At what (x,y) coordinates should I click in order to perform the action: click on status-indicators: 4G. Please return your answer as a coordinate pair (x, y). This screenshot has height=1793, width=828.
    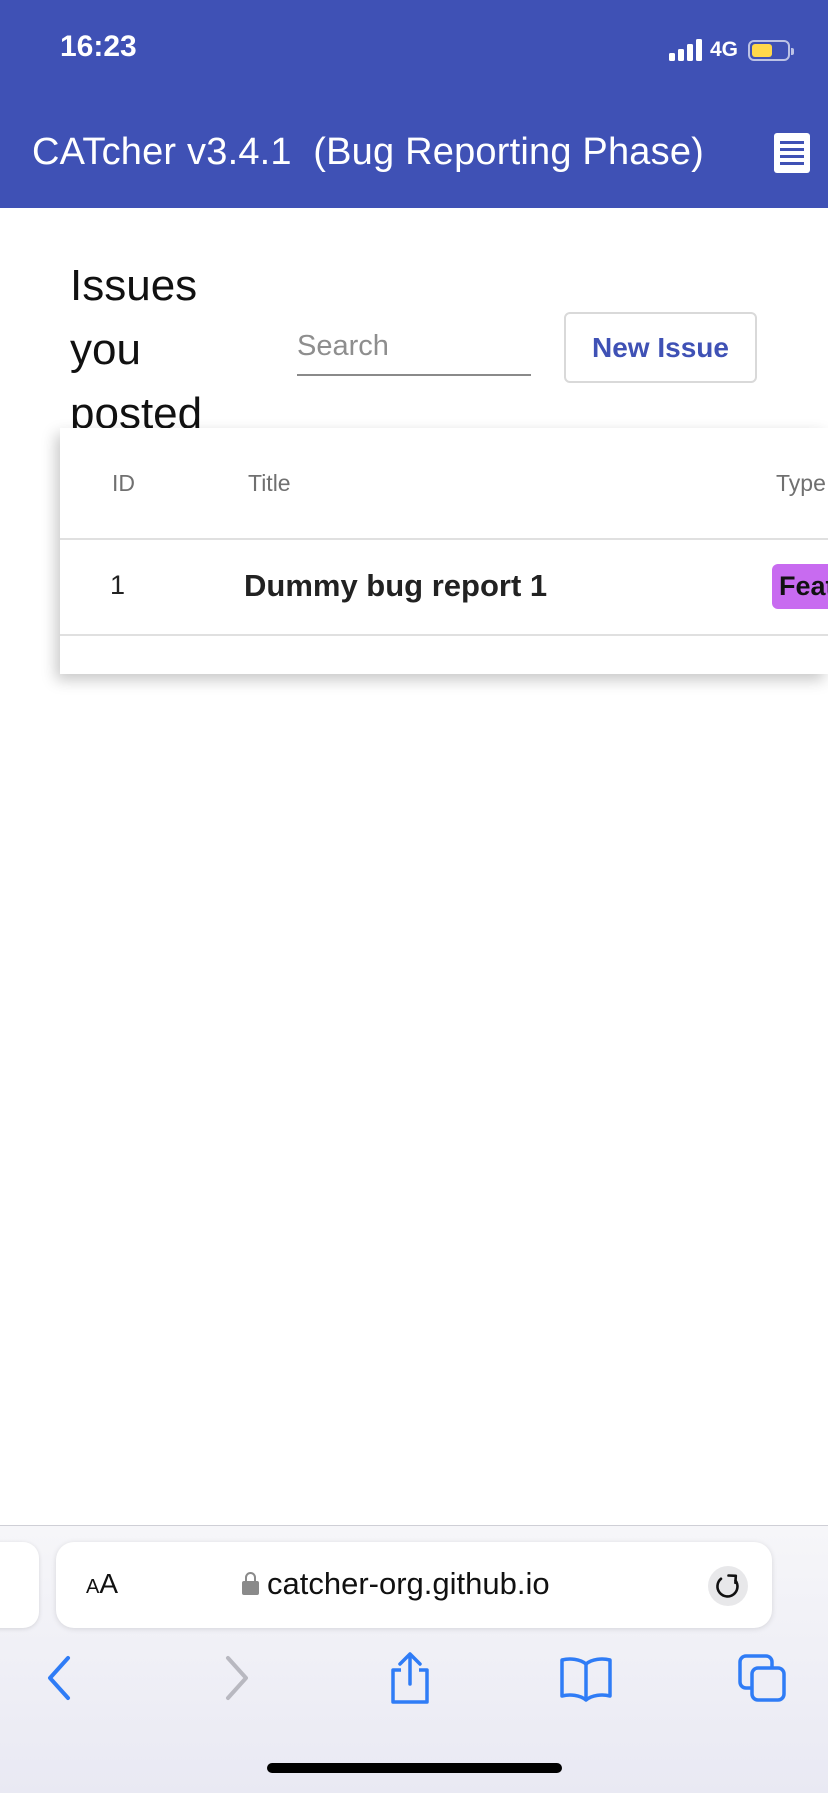
    Looking at the image, I should click on (731, 50).